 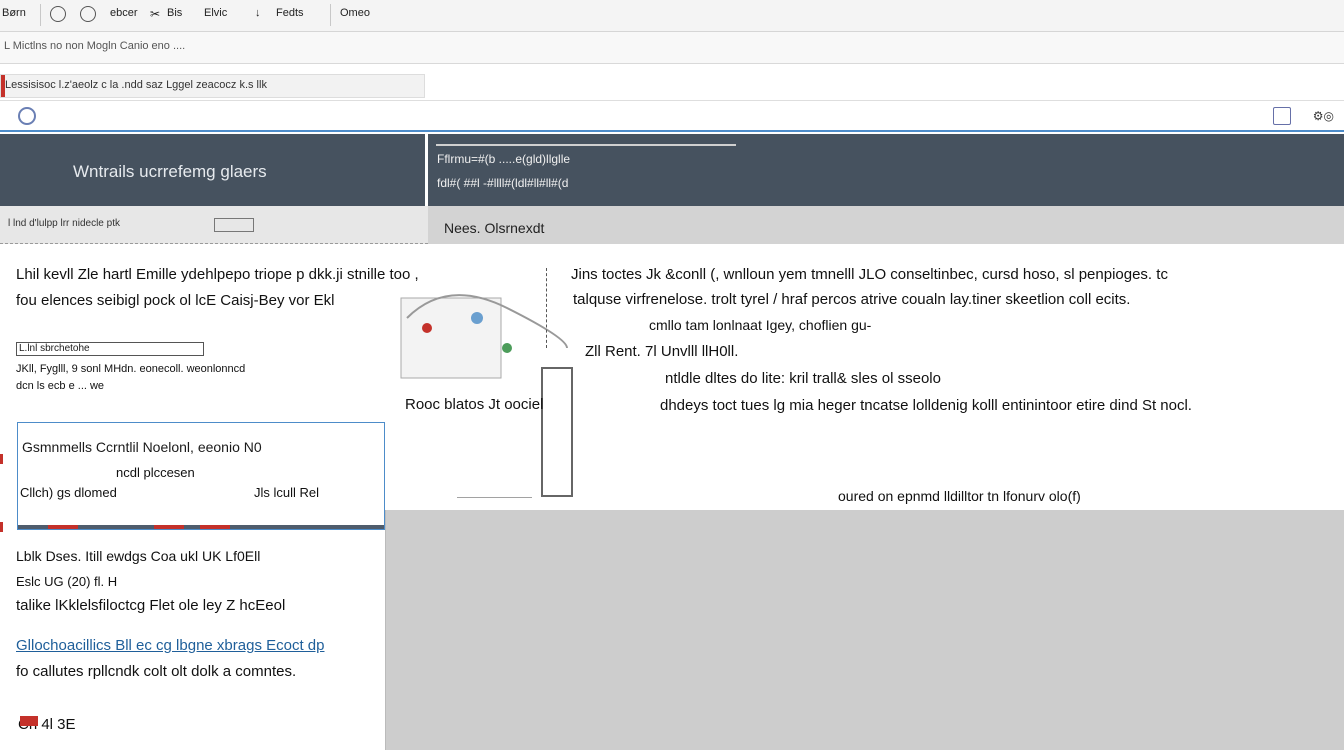 What do you see at coordinates (54, 348) in the screenshot?
I see `text-field-label: L.lnl sbrchetohe` at bounding box center [54, 348].